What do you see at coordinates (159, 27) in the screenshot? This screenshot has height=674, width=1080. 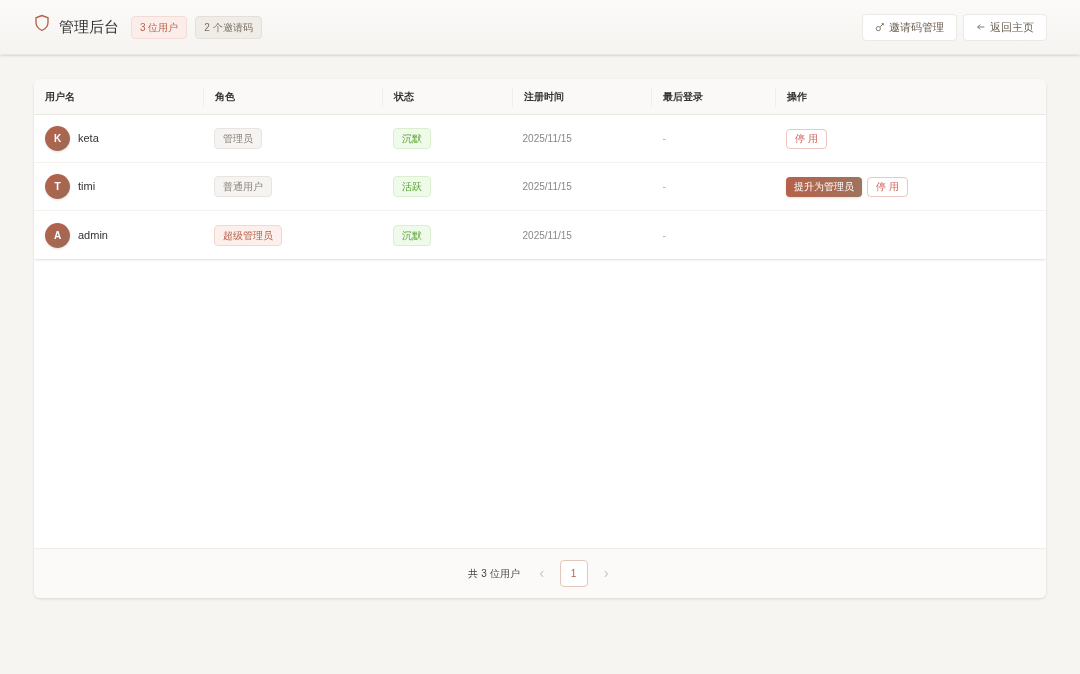 I see `count-badge: 3 位用户` at bounding box center [159, 27].